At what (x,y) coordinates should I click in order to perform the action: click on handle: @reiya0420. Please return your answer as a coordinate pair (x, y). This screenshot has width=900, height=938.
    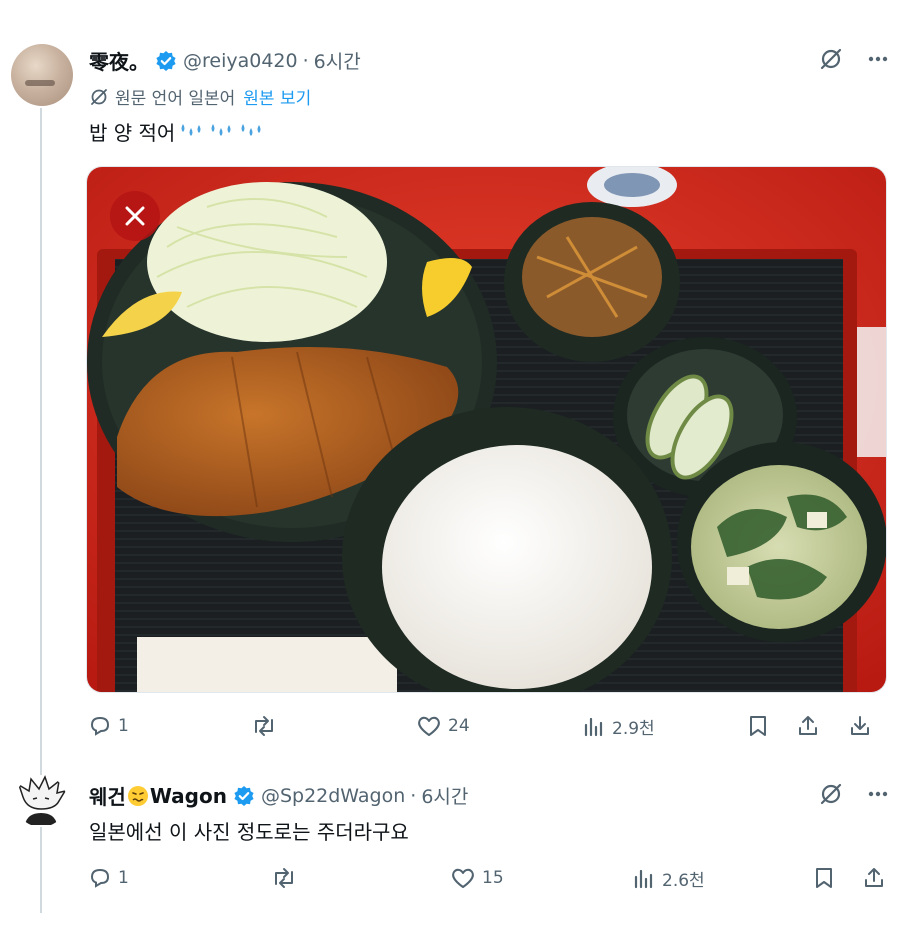
    Looking at the image, I should click on (240, 61).